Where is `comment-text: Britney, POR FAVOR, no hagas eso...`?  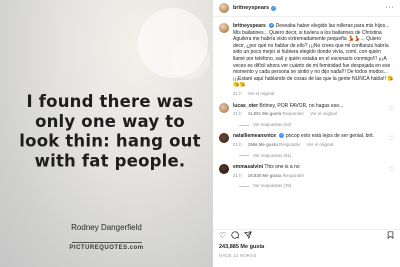 comment-text: Britney, POR FAVOR, no hagas eso... is located at coordinates (301, 105).